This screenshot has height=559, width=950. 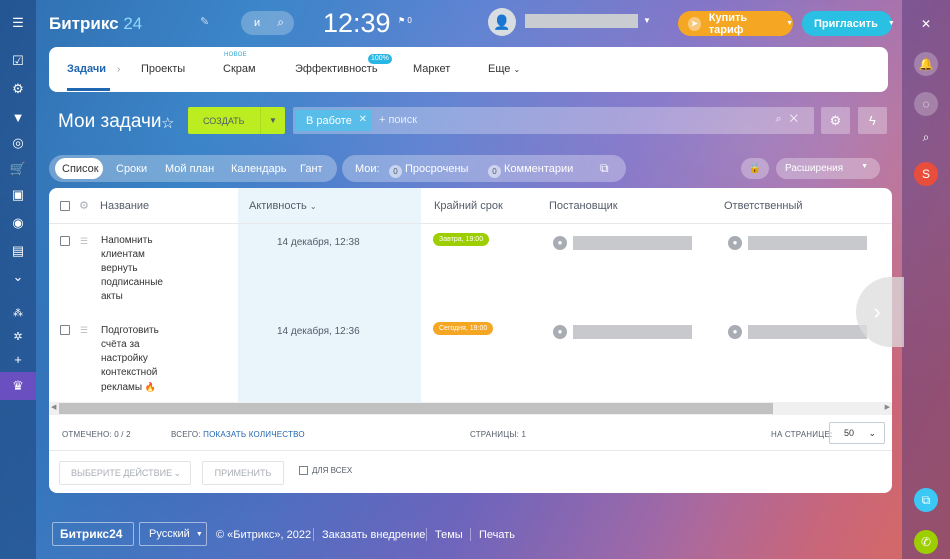 What do you see at coordinates (18, 386) in the screenshot?
I see `crown-icon: ♛` at bounding box center [18, 386].